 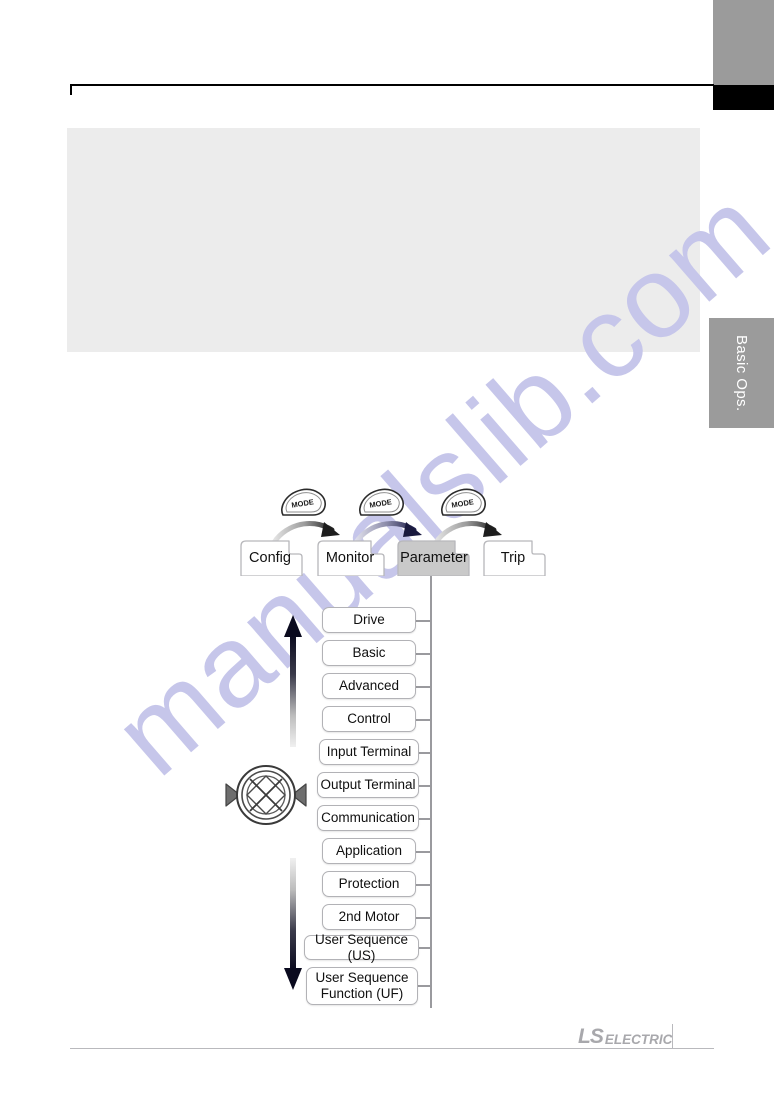 What do you see at coordinates (392, 85) in the screenshot?
I see `header-rule` at bounding box center [392, 85].